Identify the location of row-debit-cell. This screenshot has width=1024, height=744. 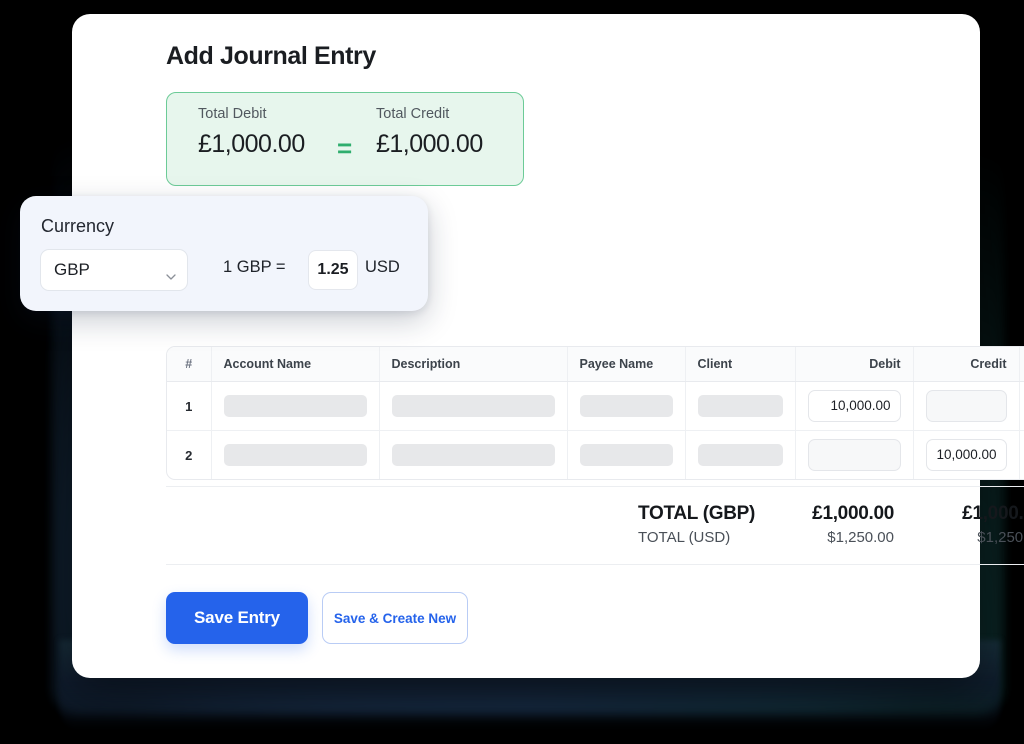
(854, 454).